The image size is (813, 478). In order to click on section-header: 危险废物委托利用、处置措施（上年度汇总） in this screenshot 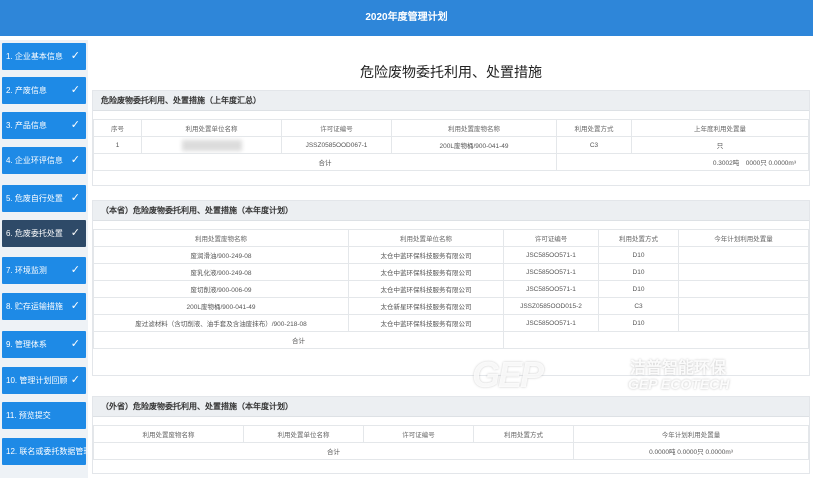, I will do `click(451, 101)`.